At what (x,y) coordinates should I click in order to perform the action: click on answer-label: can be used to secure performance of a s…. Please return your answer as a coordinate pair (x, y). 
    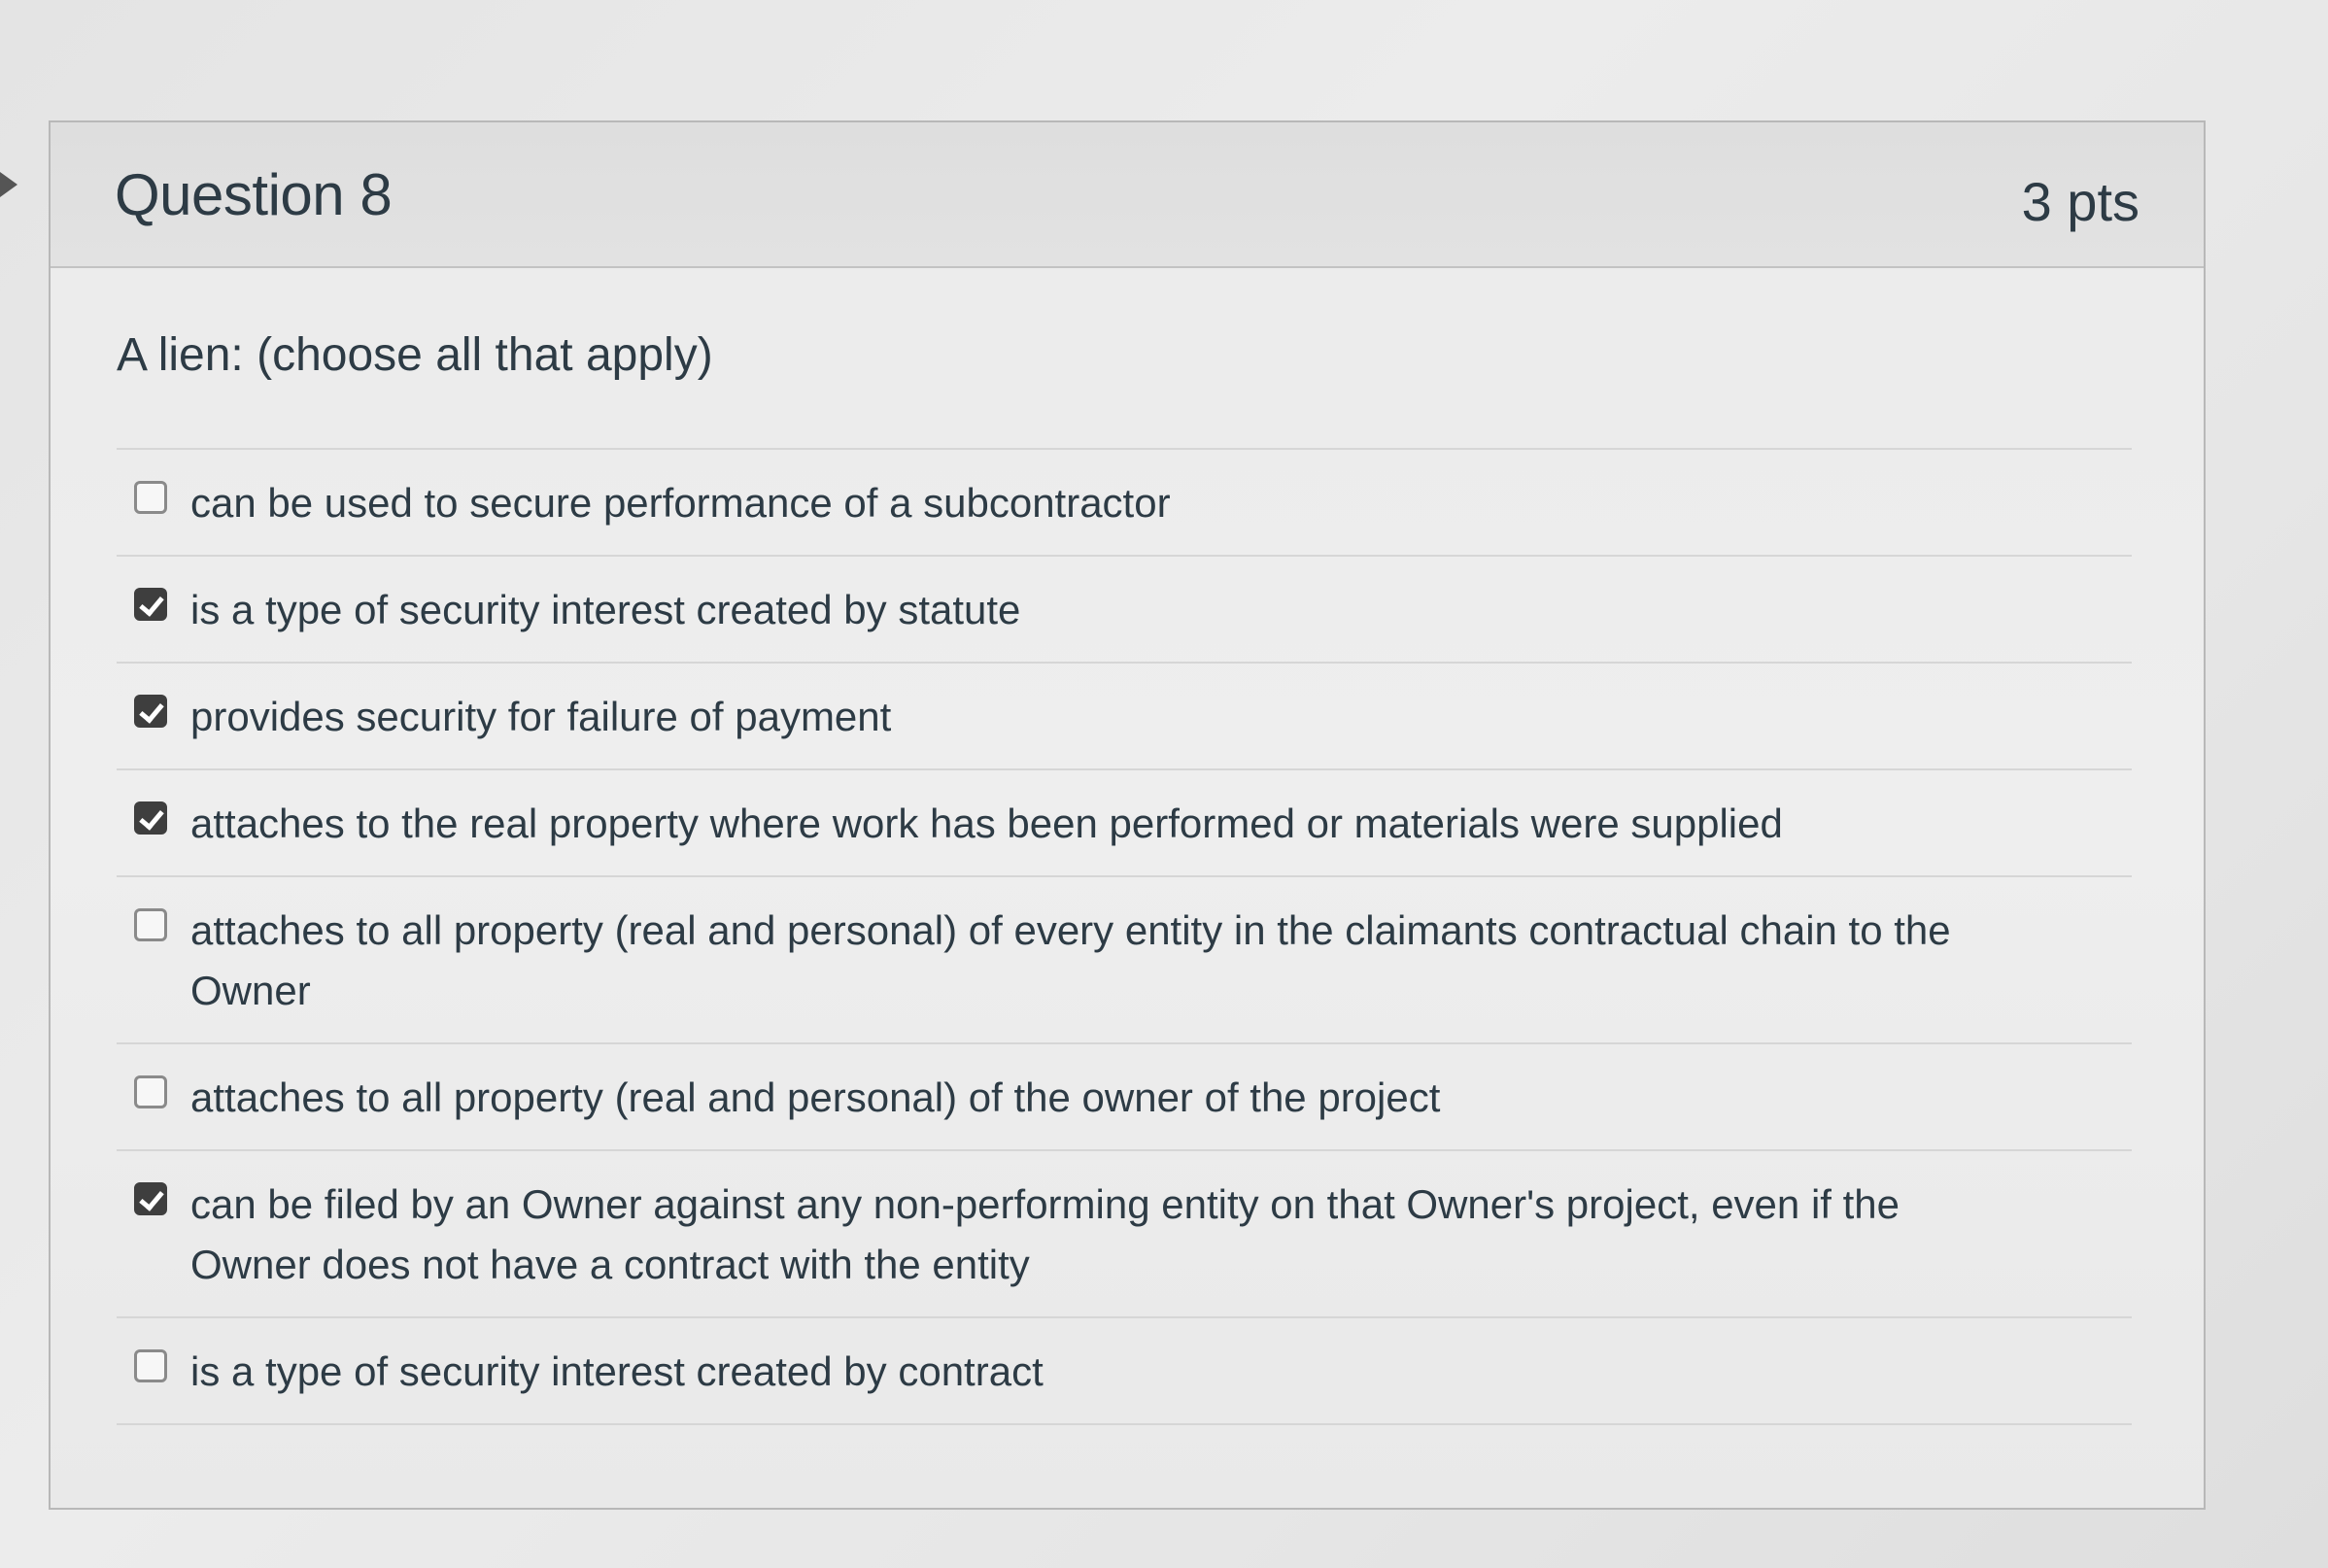
    Looking at the image, I should click on (680, 503).